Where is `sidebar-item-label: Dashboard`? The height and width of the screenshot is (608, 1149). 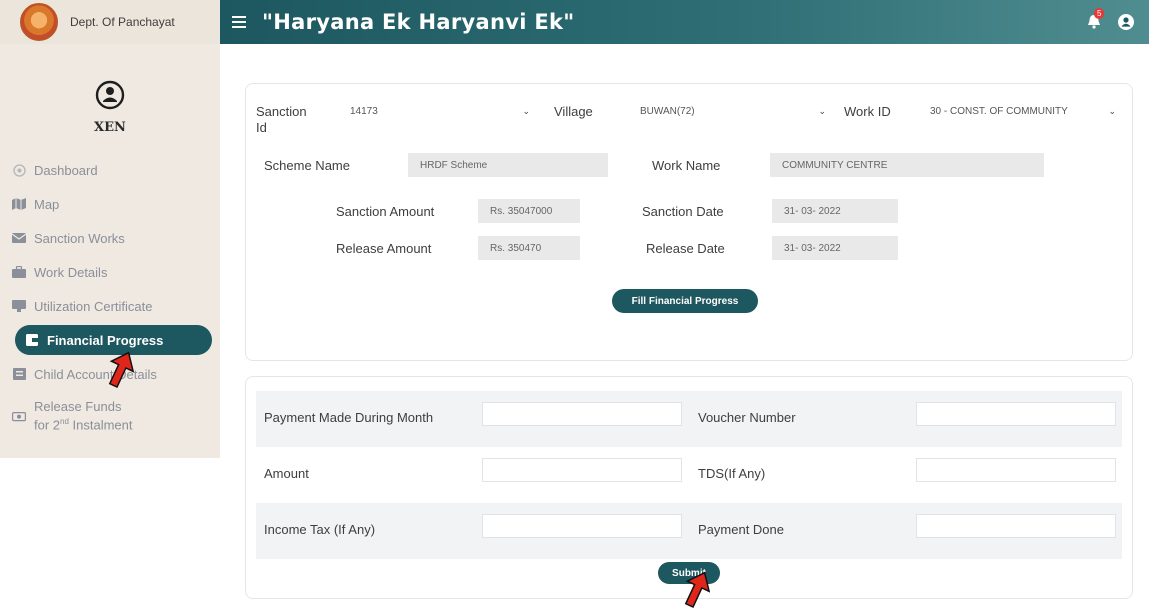
sidebar-item-label: Dashboard is located at coordinates (66, 170).